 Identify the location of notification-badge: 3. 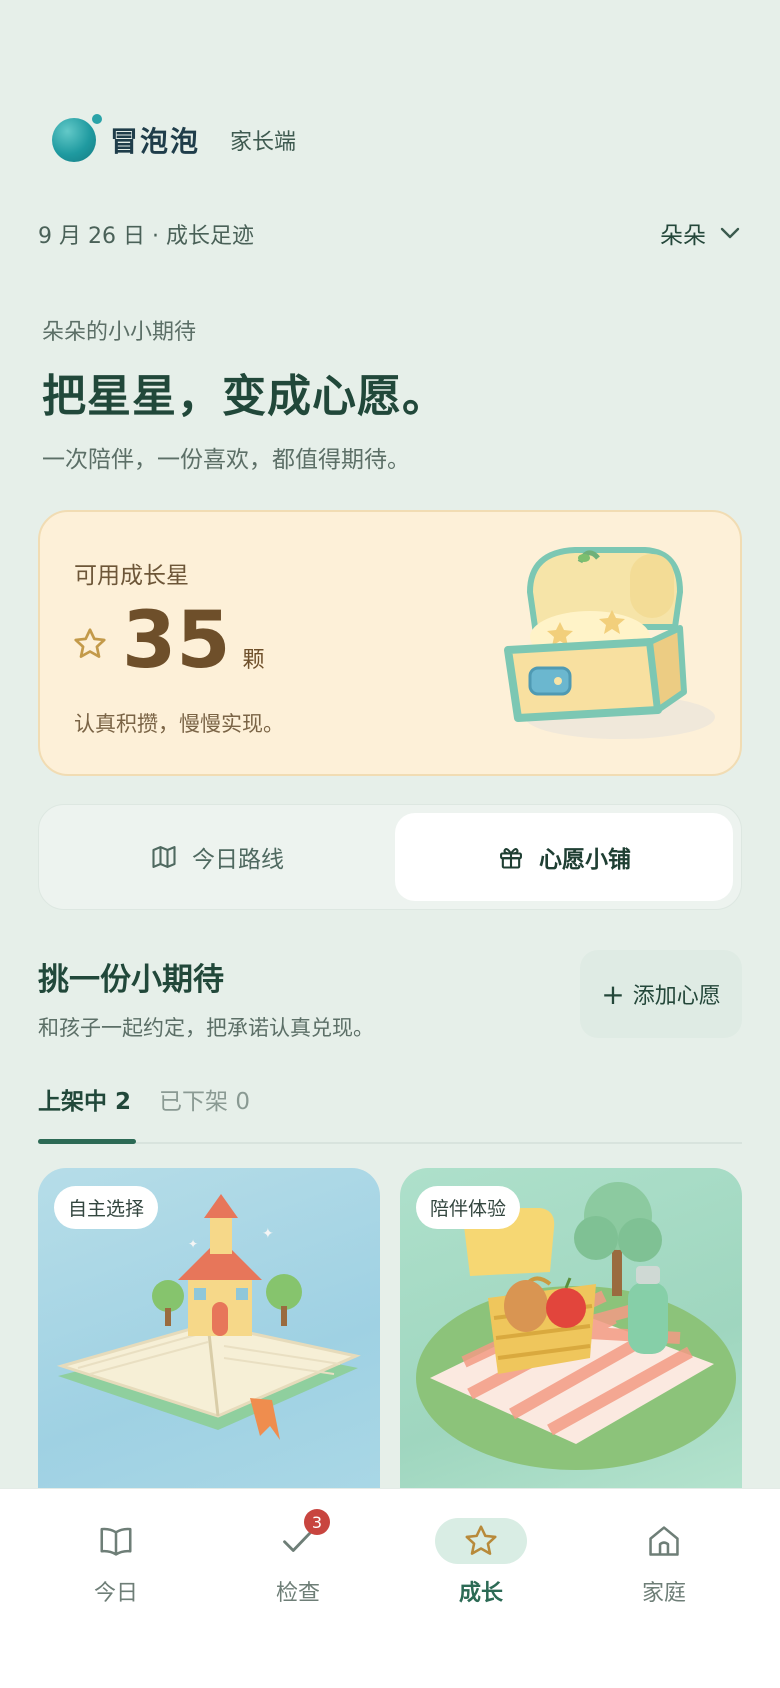
(317, 1522).